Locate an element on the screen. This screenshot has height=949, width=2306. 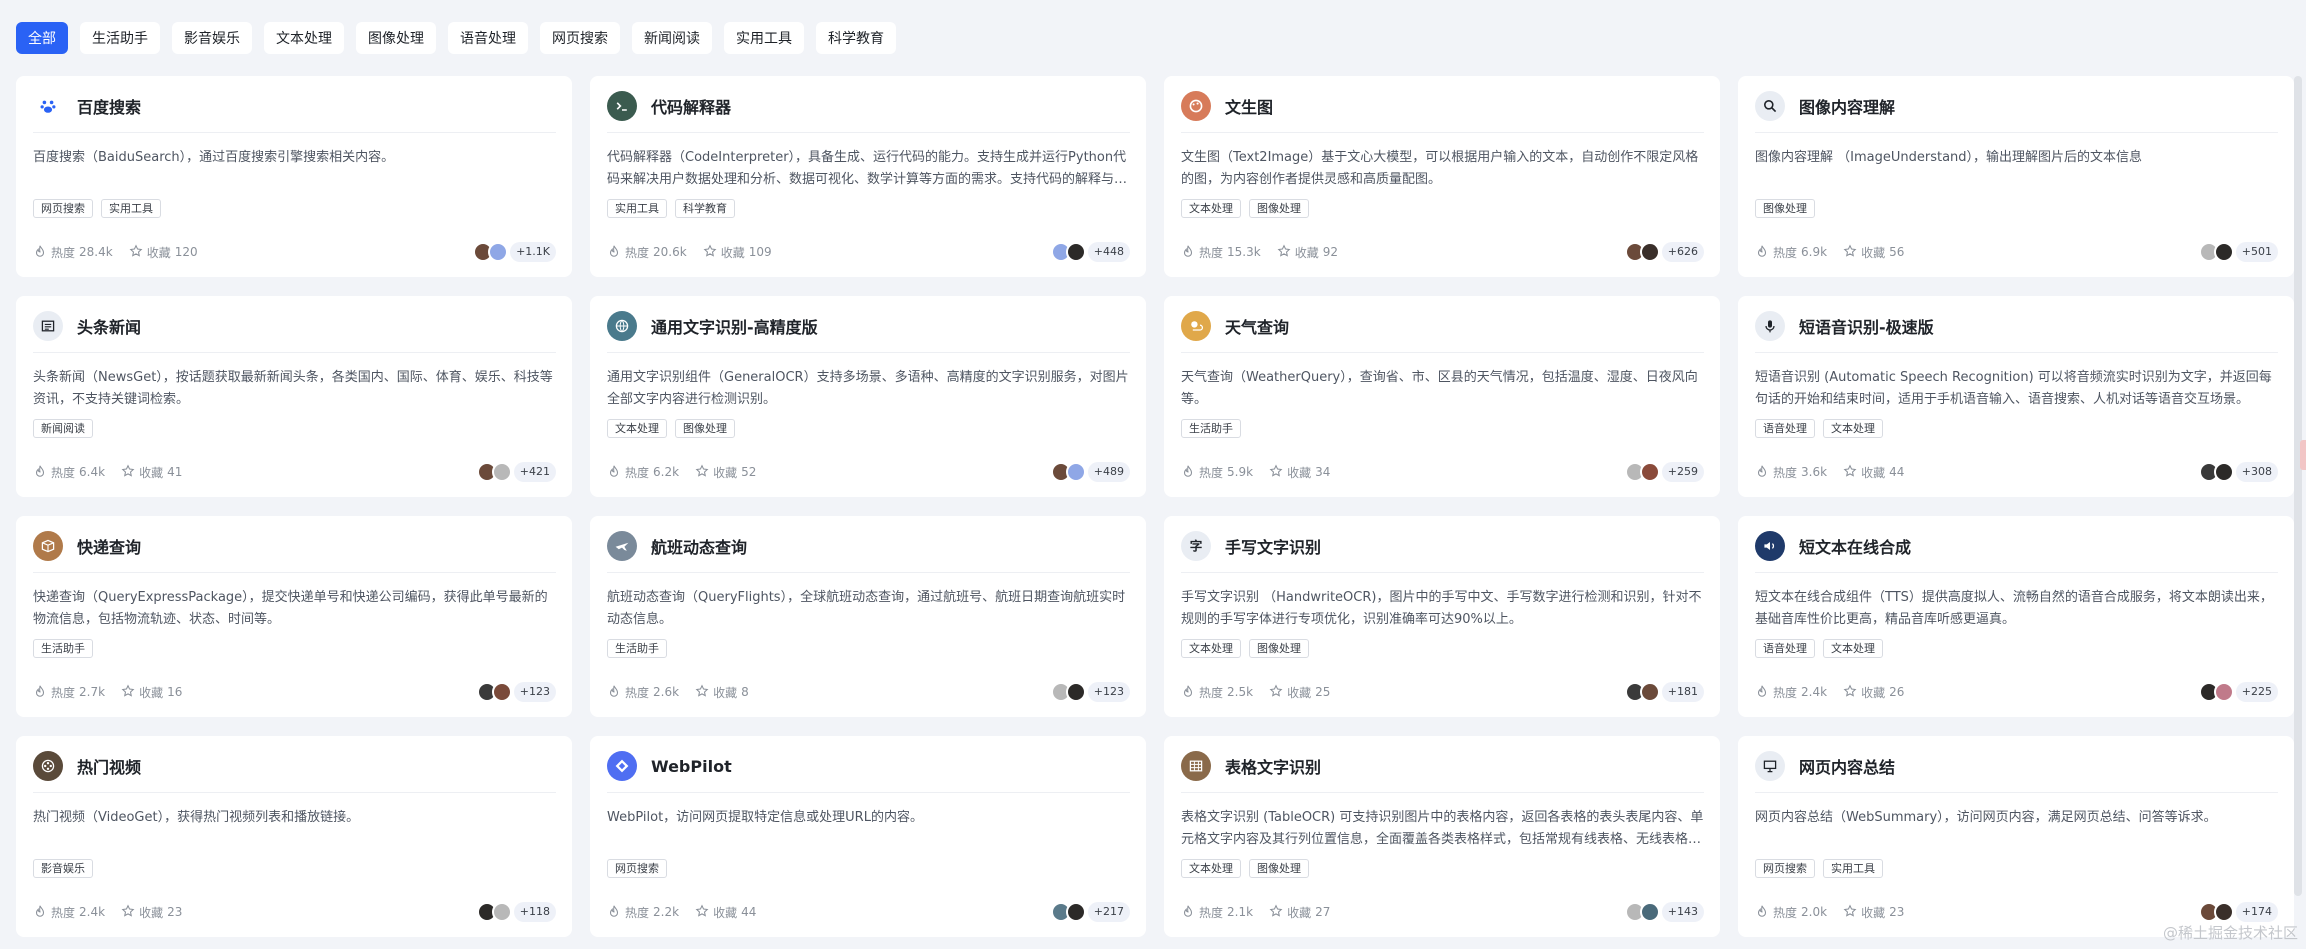
tag: 影音娱乐 is located at coordinates (63, 868).